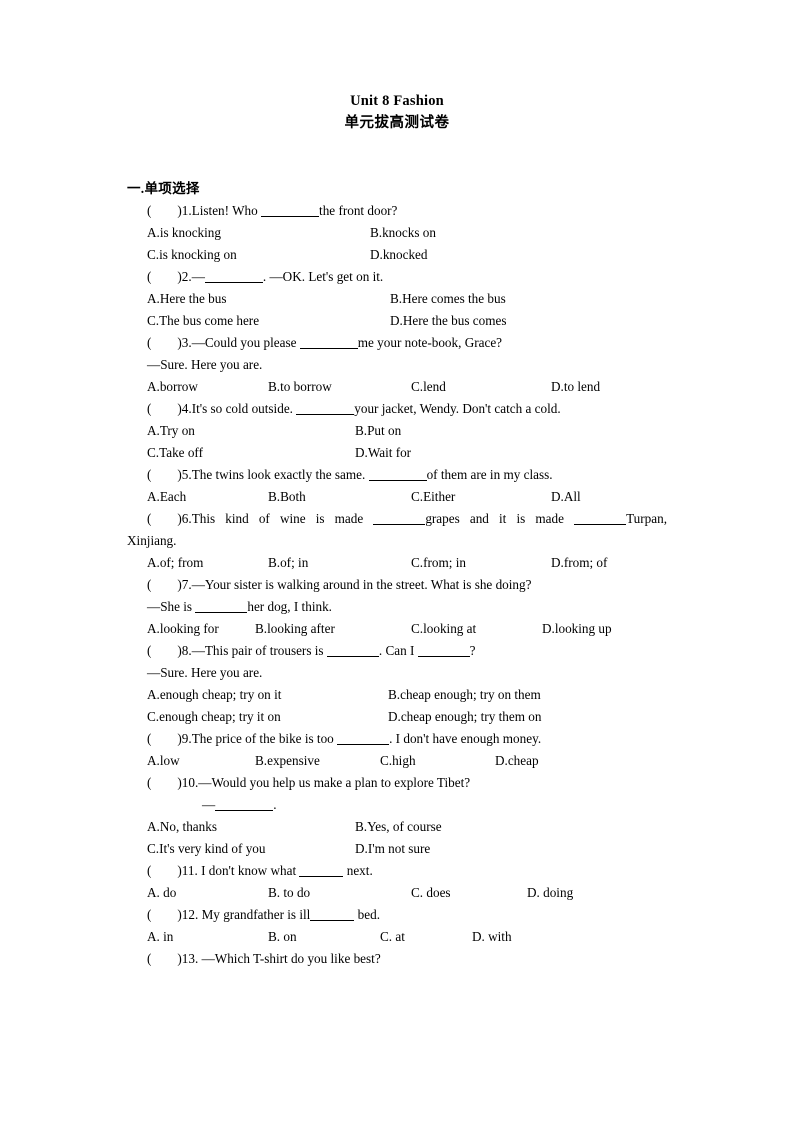 The width and height of the screenshot is (794, 1123). I want to click on stem-text-post: of them are in my class., so click(489, 474).